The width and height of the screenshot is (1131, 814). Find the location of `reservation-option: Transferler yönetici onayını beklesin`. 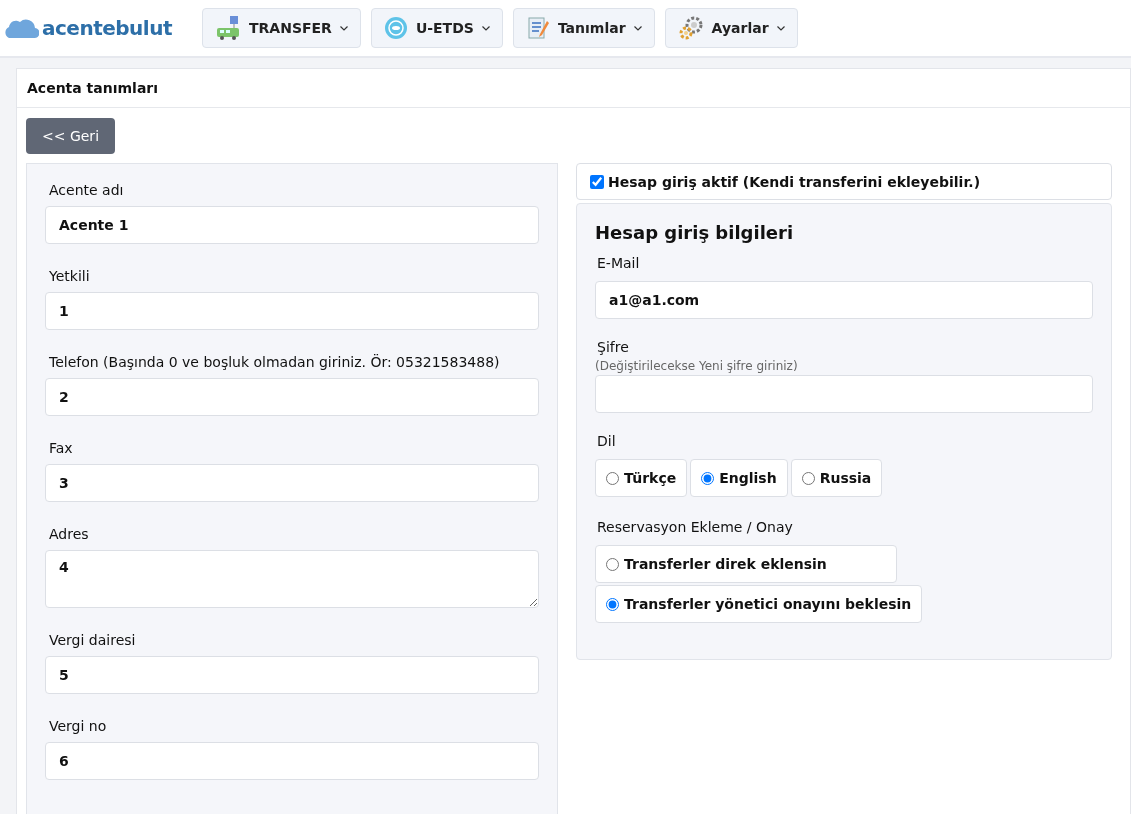

reservation-option: Transferler yönetici onayını beklesin is located at coordinates (759, 604).